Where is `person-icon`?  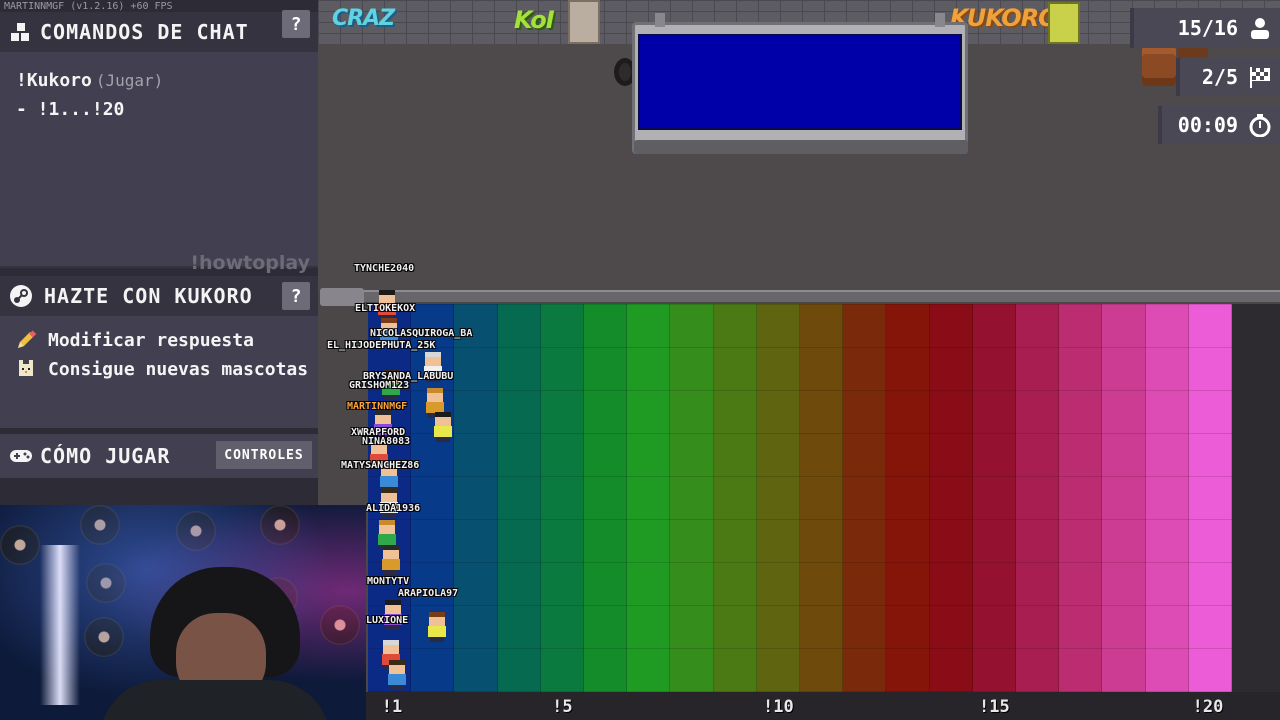 person-icon is located at coordinates (1260, 28).